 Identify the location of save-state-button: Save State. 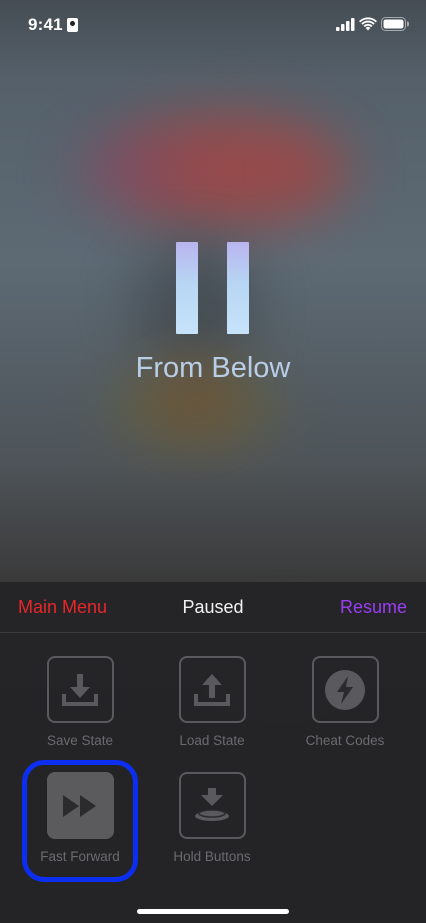
(80, 702).